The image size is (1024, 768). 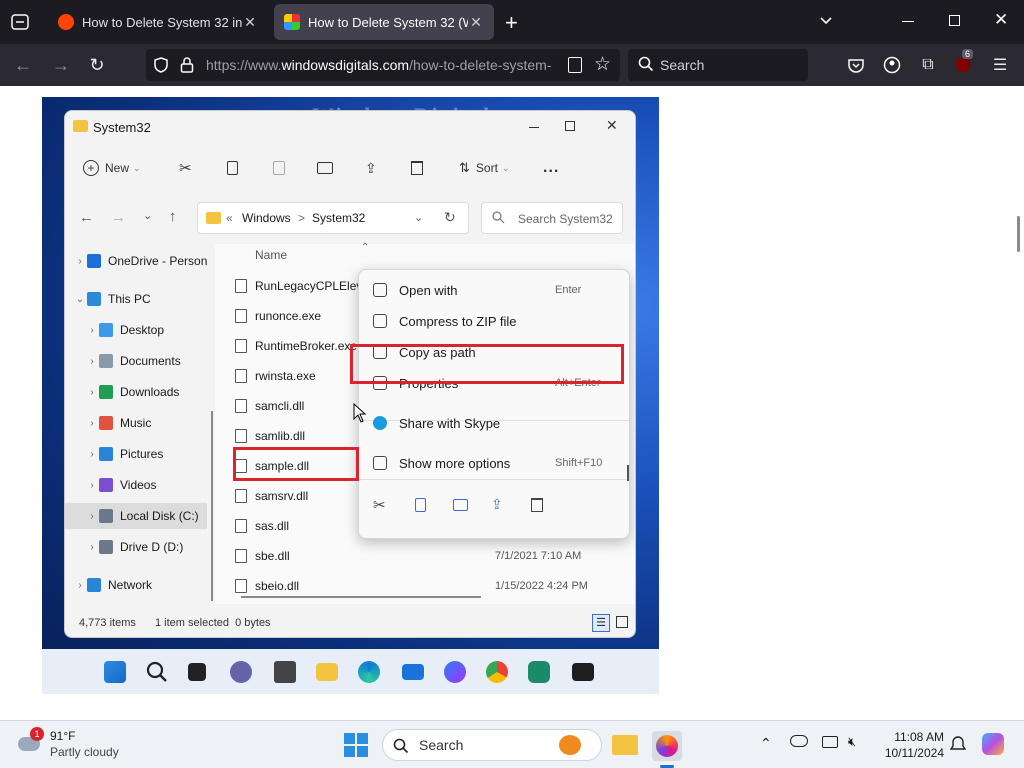 What do you see at coordinates (212, 506) in the screenshot?
I see `sidebar-scrollbar` at bounding box center [212, 506].